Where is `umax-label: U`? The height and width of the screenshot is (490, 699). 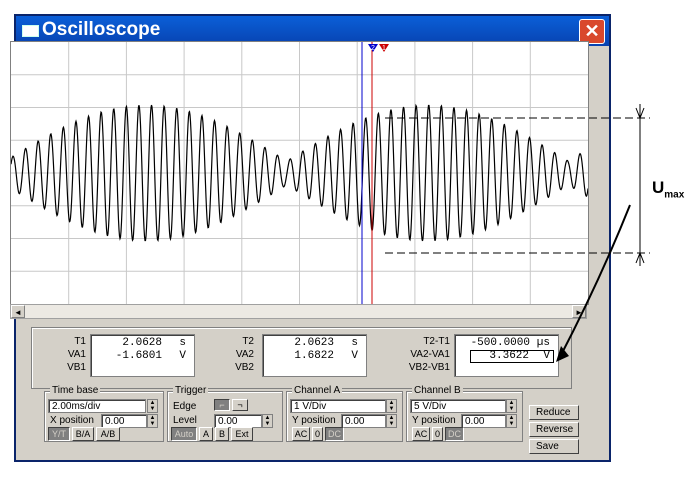 umax-label: U is located at coordinates (658, 187).